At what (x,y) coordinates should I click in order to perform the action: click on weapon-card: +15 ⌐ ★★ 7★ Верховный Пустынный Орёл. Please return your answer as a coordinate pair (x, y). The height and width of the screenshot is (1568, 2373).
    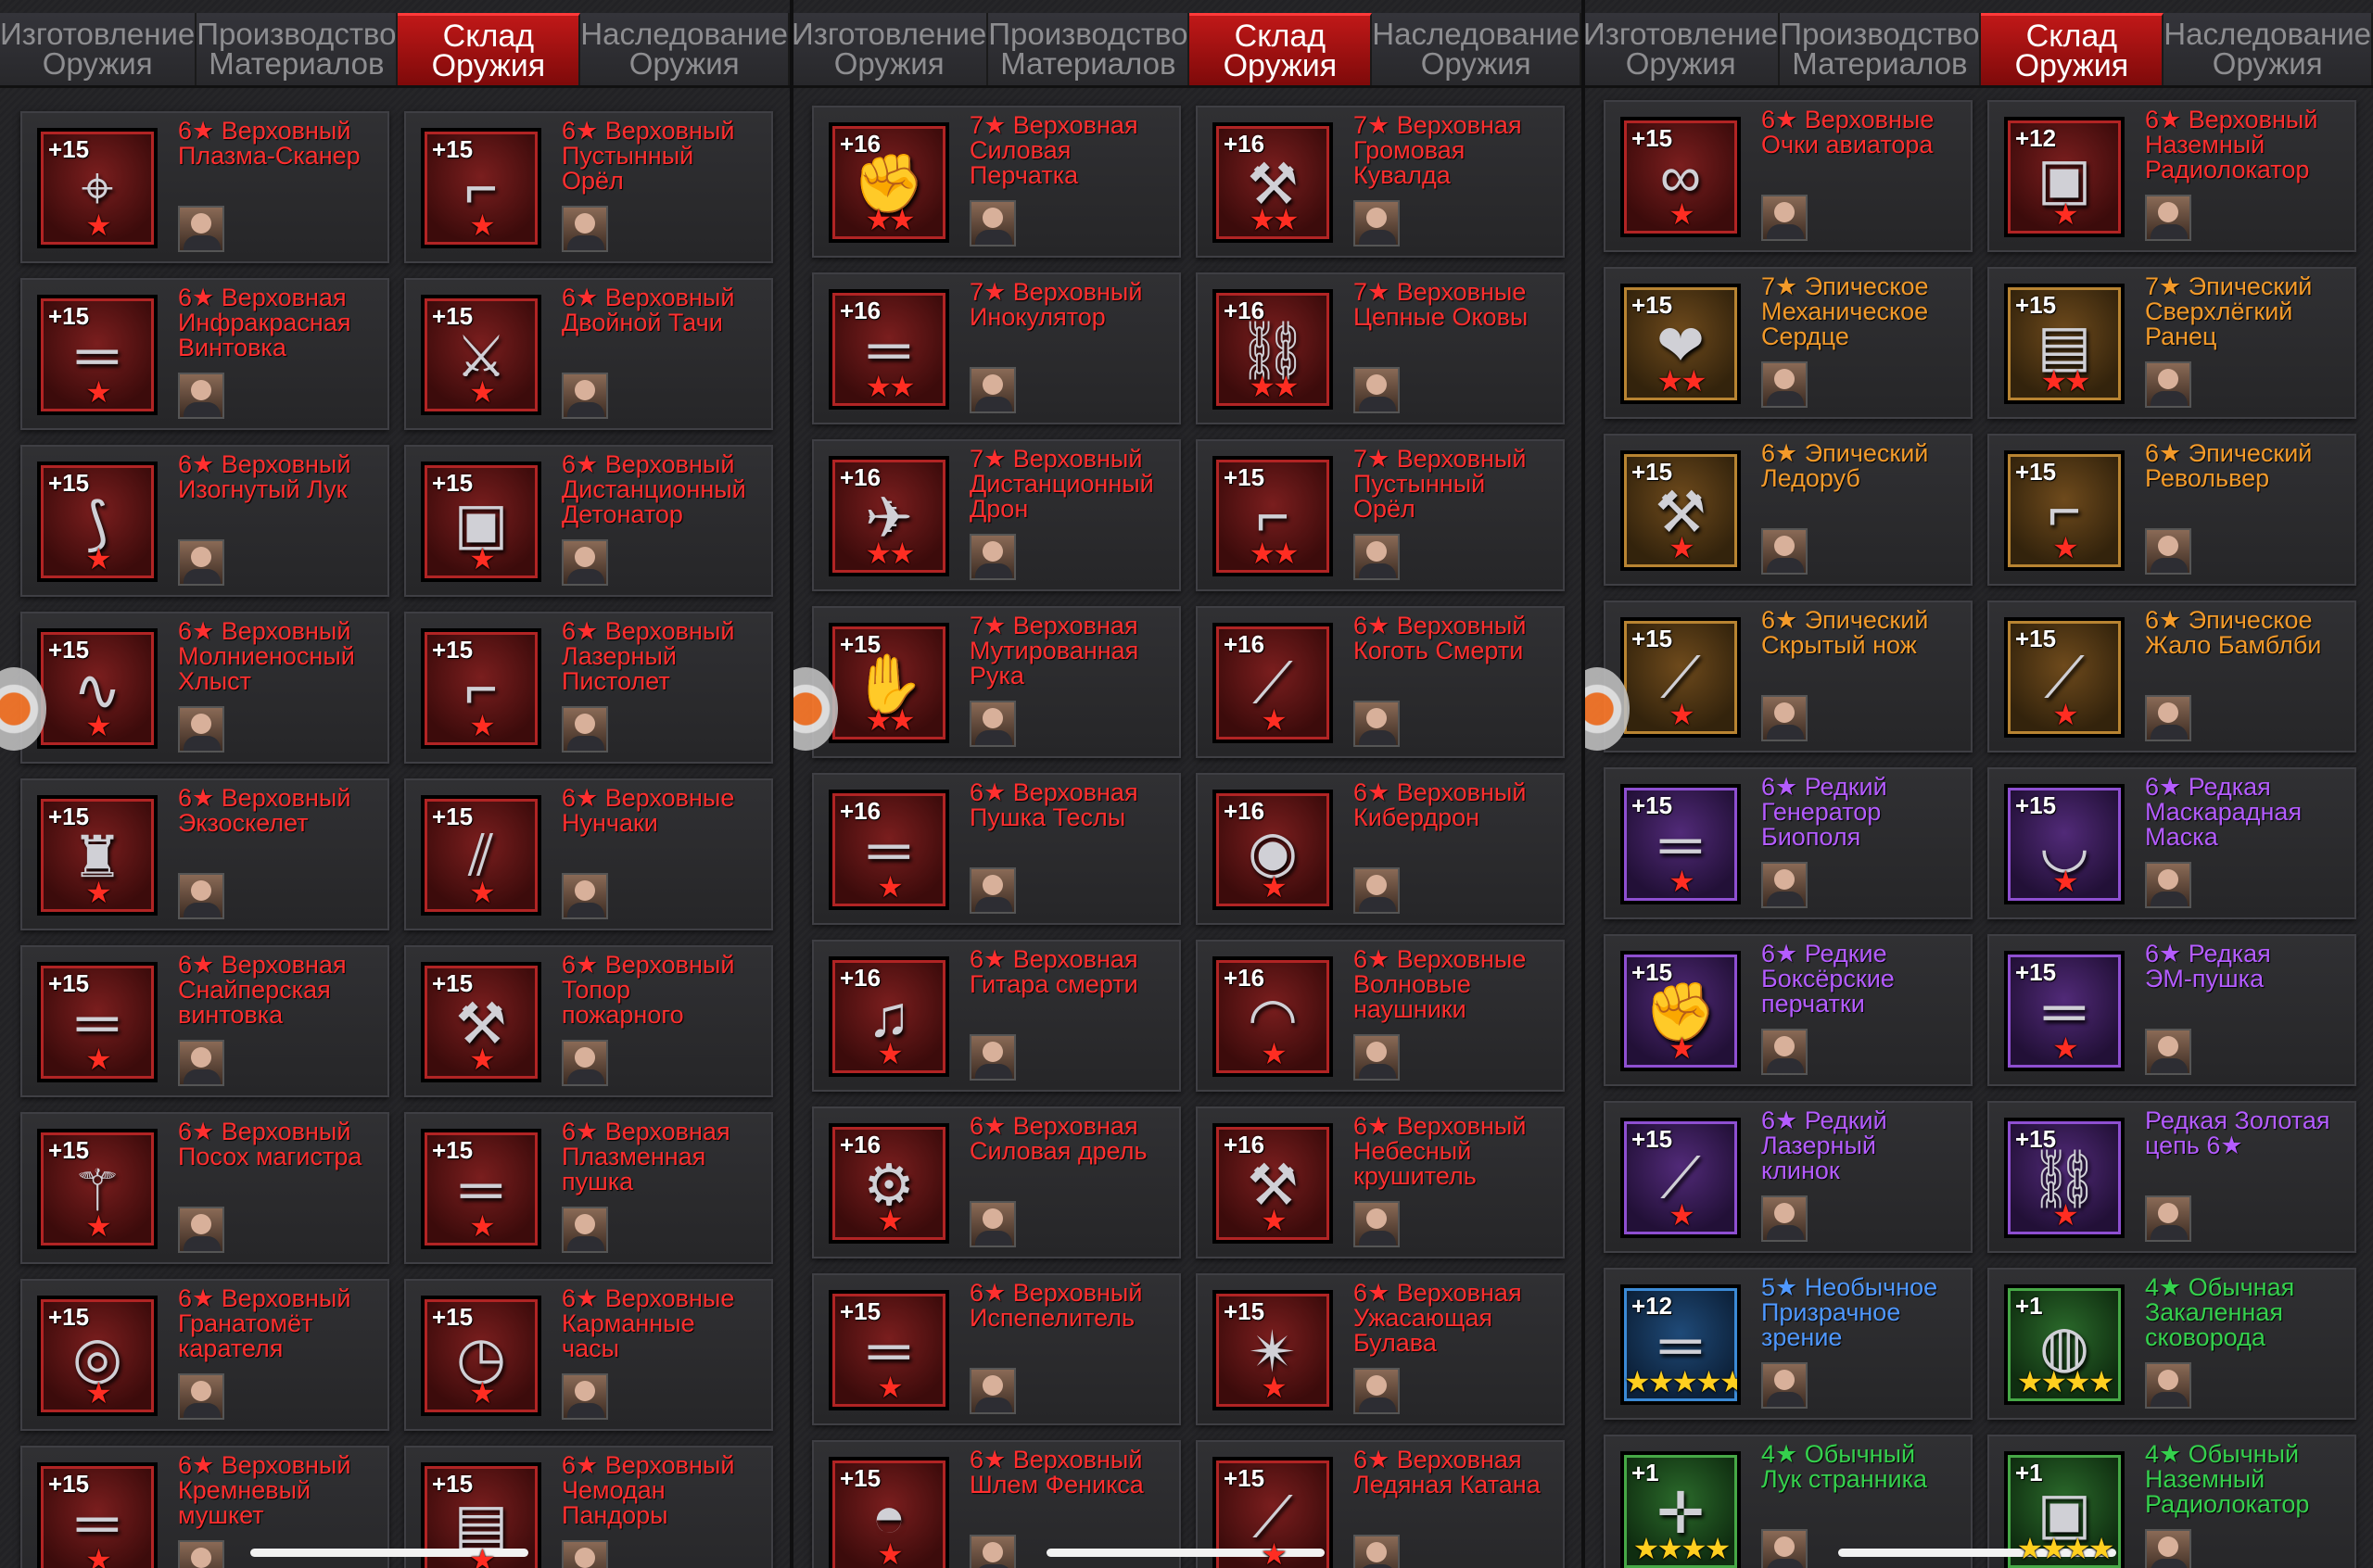
    Looking at the image, I should click on (1380, 515).